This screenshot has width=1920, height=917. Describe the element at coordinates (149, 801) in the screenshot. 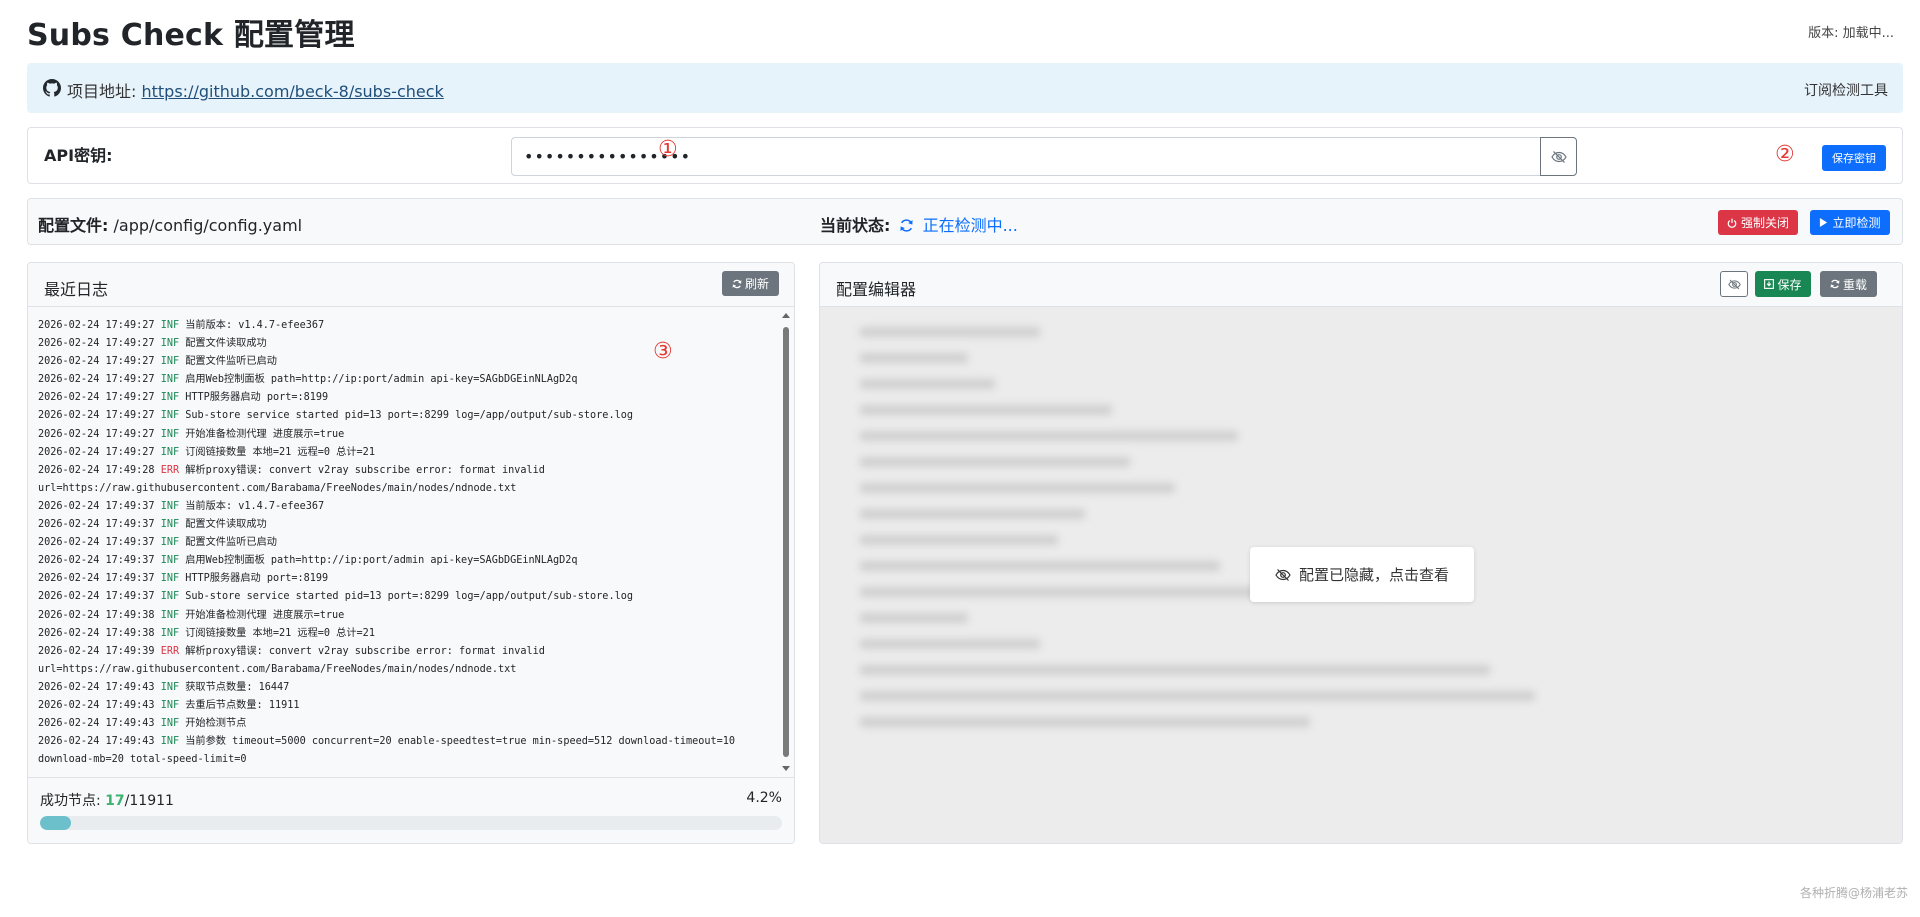

I see `total-count: /11911` at that location.